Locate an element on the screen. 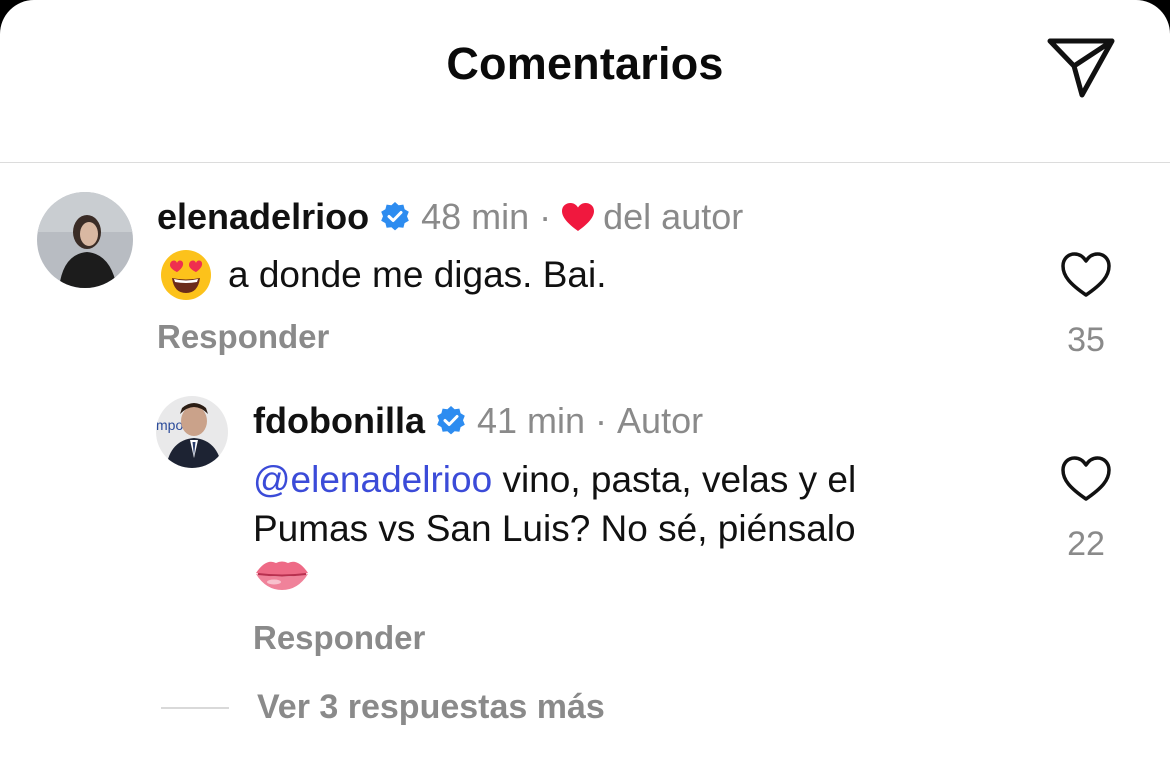 This screenshot has height=758, width=1170. reply-text-line1: vino, pasta, velas y el is located at coordinates (674, 479).